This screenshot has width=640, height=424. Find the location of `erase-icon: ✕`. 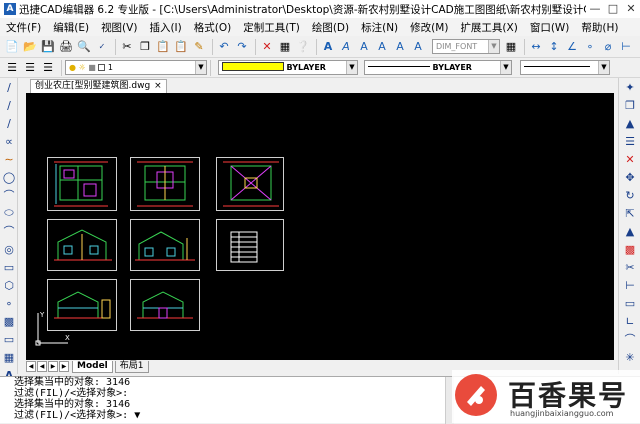

erase-icon: ✕ is located at coordinates (629, 159).